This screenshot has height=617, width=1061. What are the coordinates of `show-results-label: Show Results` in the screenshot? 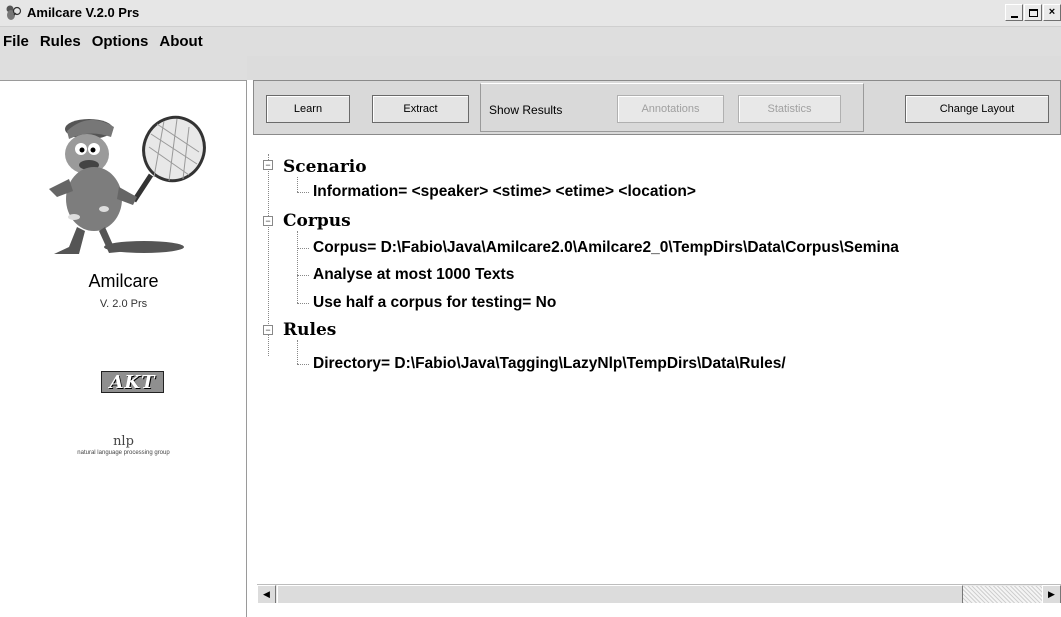 It's located at (526, 110).